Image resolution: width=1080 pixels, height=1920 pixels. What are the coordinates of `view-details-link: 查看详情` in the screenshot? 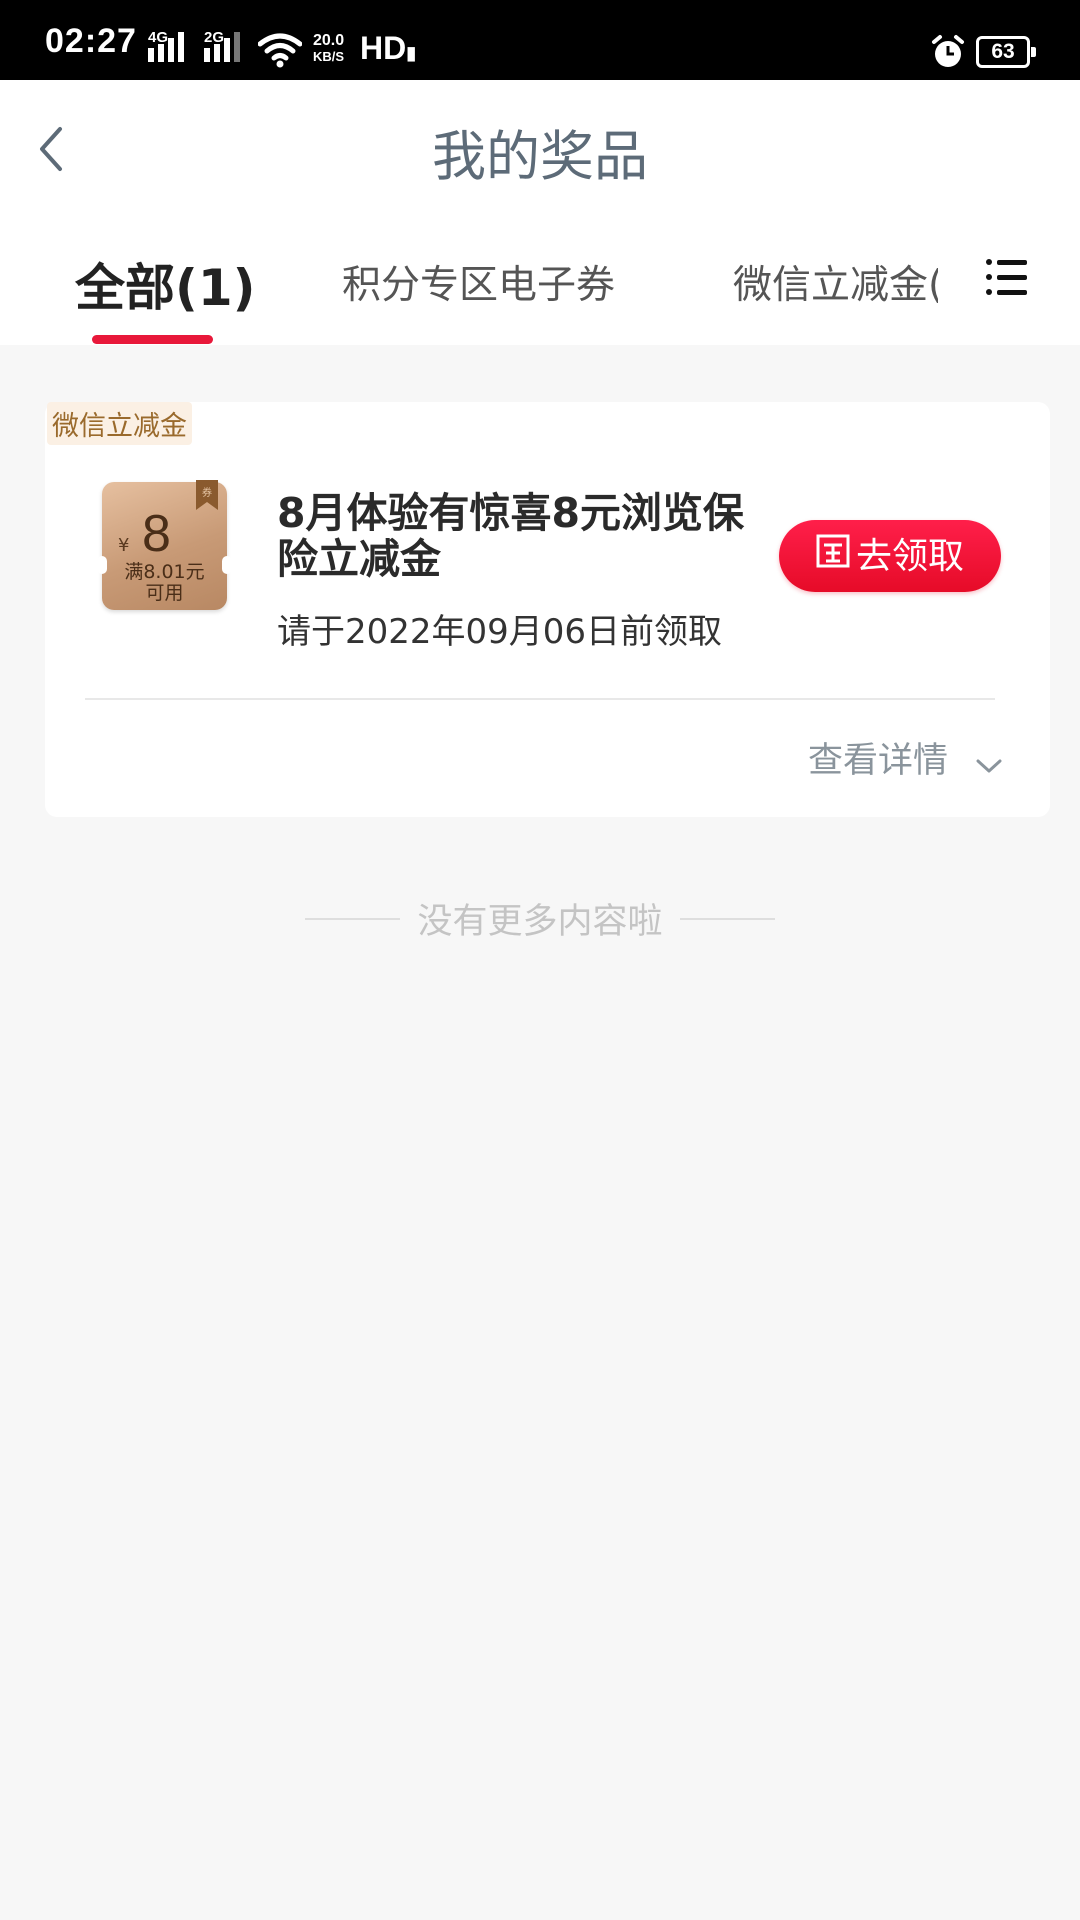 It's located at (878, 757).